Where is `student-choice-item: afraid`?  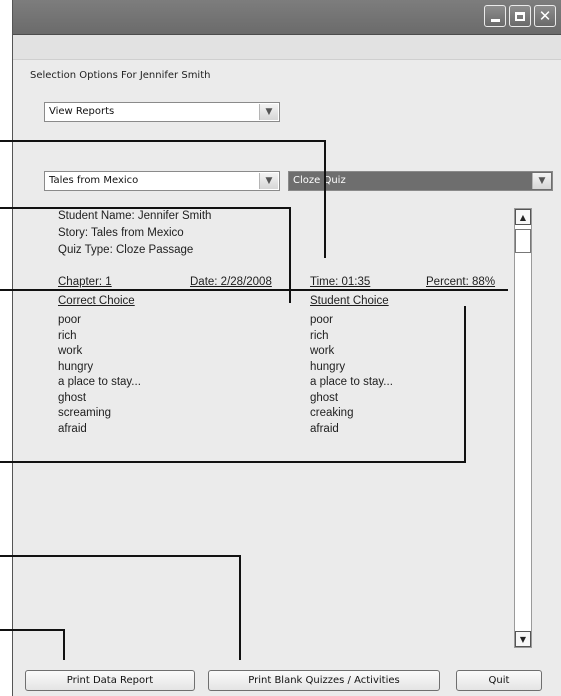 student-choice-item: afraid is located at coordinates (324, 428).